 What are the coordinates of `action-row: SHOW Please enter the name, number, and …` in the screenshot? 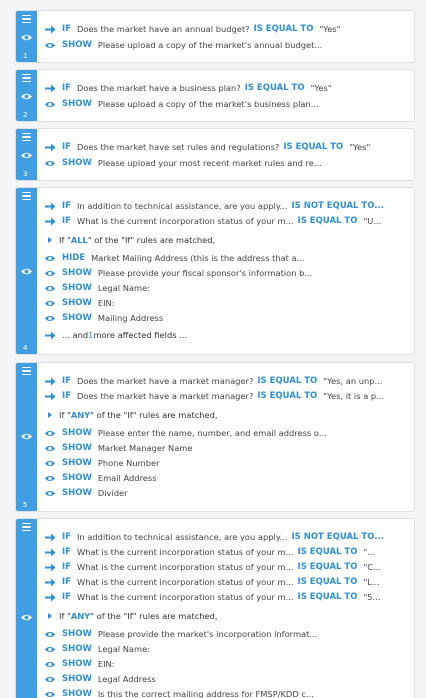 It's located at (226, 433).